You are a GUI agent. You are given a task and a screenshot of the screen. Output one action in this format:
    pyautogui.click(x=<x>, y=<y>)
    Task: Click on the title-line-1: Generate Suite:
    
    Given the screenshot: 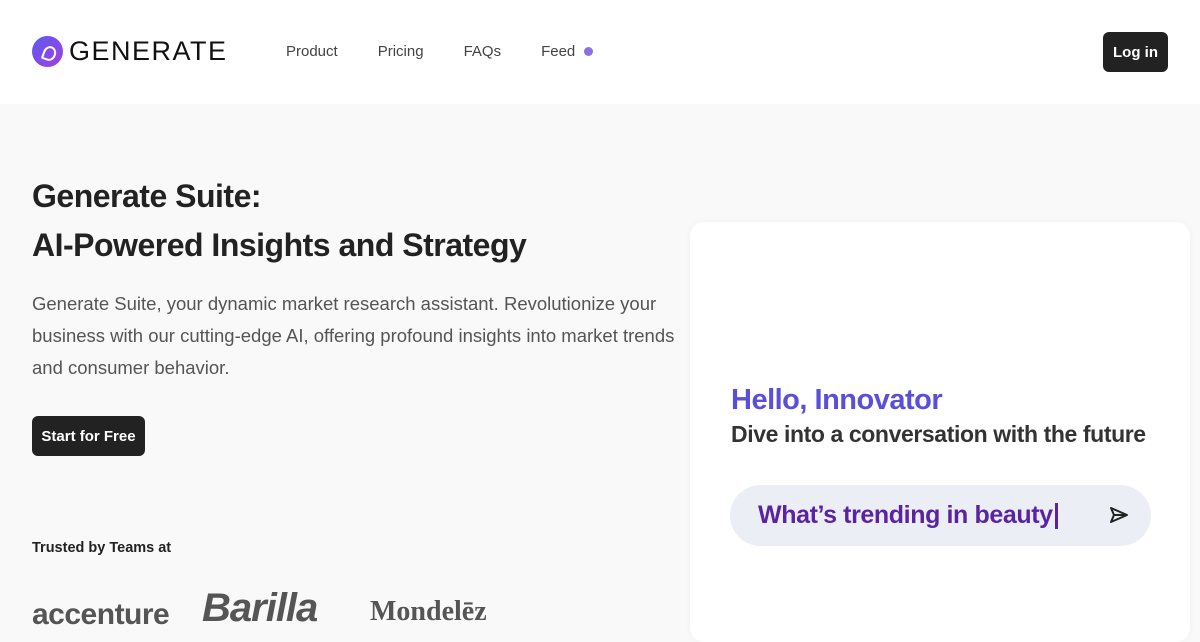 What is the action you would take?
    pyautogui.click(x=147, y=196)
    